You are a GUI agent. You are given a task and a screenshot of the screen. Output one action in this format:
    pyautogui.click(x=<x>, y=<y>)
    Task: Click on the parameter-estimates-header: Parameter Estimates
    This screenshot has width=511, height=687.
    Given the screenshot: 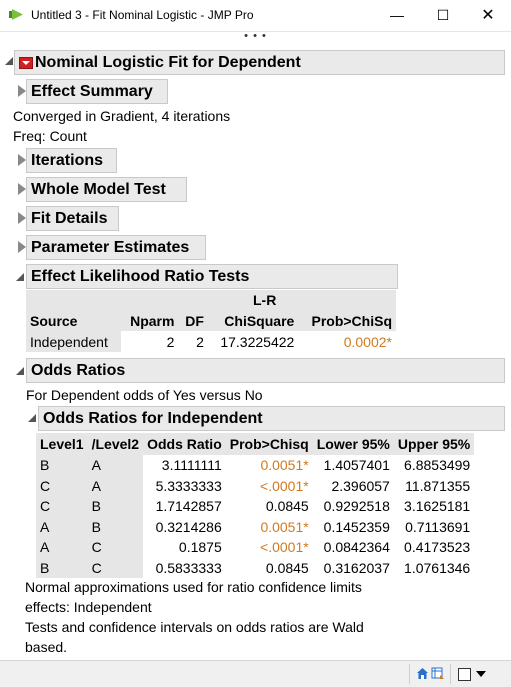 What is the action you would take?
    pyautogui.click(x=116, y=247)
    